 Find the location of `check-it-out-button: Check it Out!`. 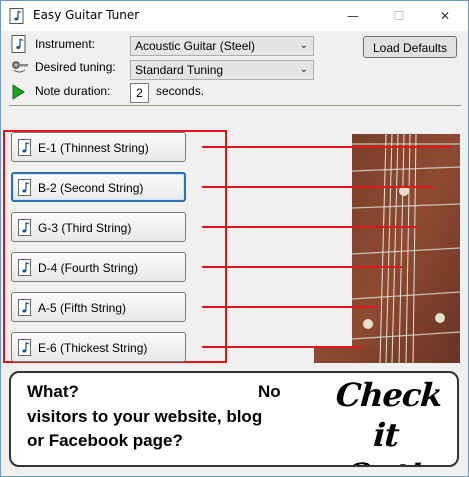

check-it-out-button: Check it Out! is located at coordinates (385, 420).